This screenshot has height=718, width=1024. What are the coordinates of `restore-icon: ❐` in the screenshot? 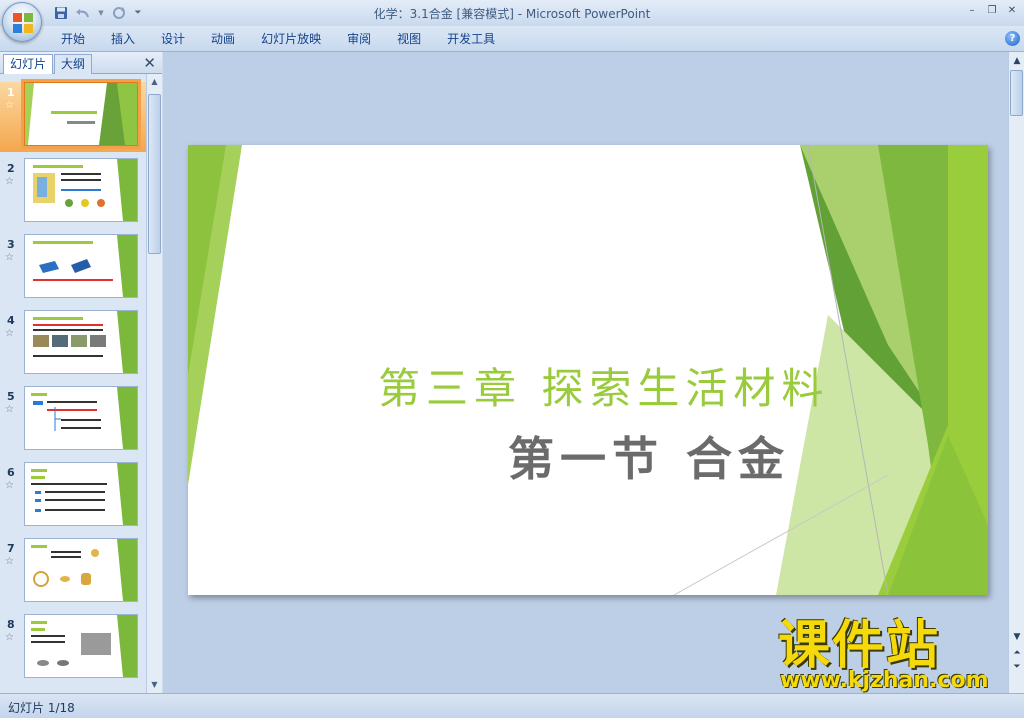 It's located at (992, 10).